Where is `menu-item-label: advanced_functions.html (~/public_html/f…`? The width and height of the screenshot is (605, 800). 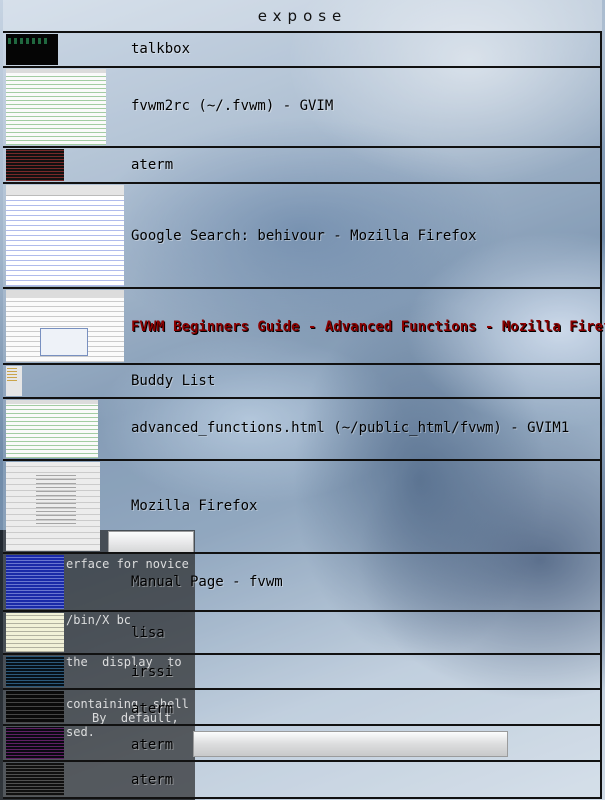
menu-item-label: advanced_functions.html (~/public_html/f… is located at coordinates (350, 428).